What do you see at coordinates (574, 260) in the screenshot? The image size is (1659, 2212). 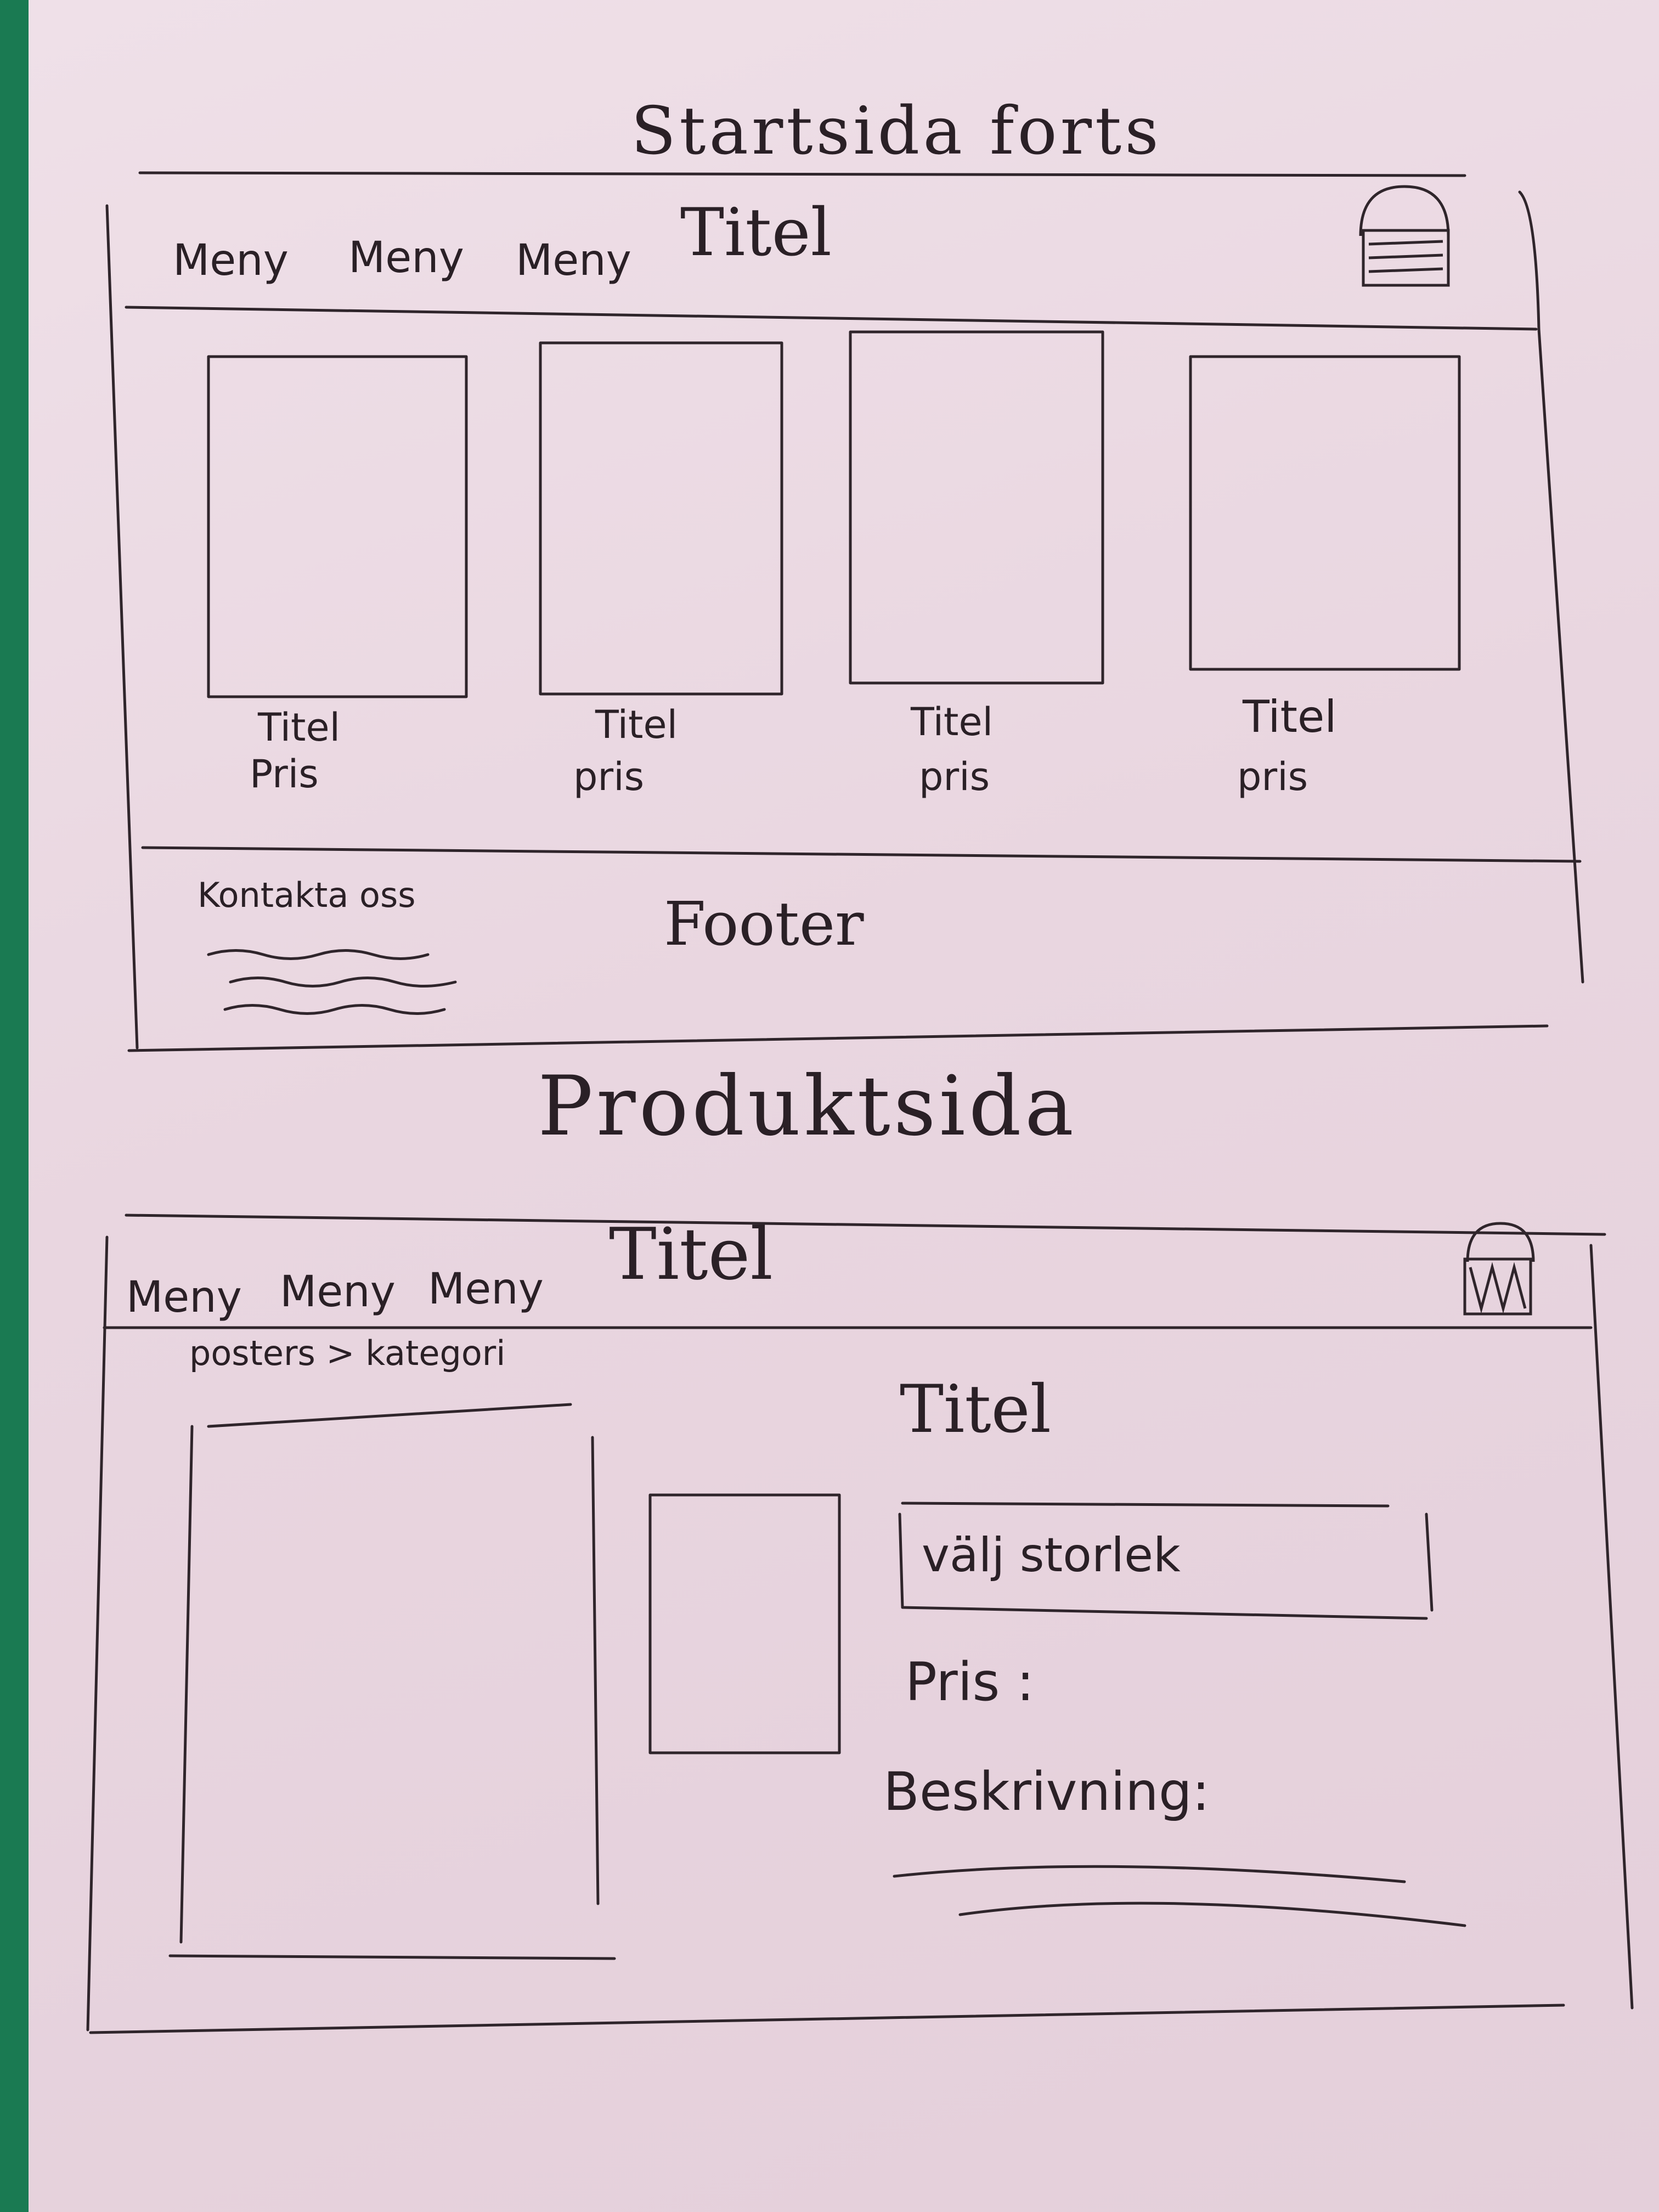 I see `sketch1-menu-item-3: Meny` at bounding box center [574, 260].